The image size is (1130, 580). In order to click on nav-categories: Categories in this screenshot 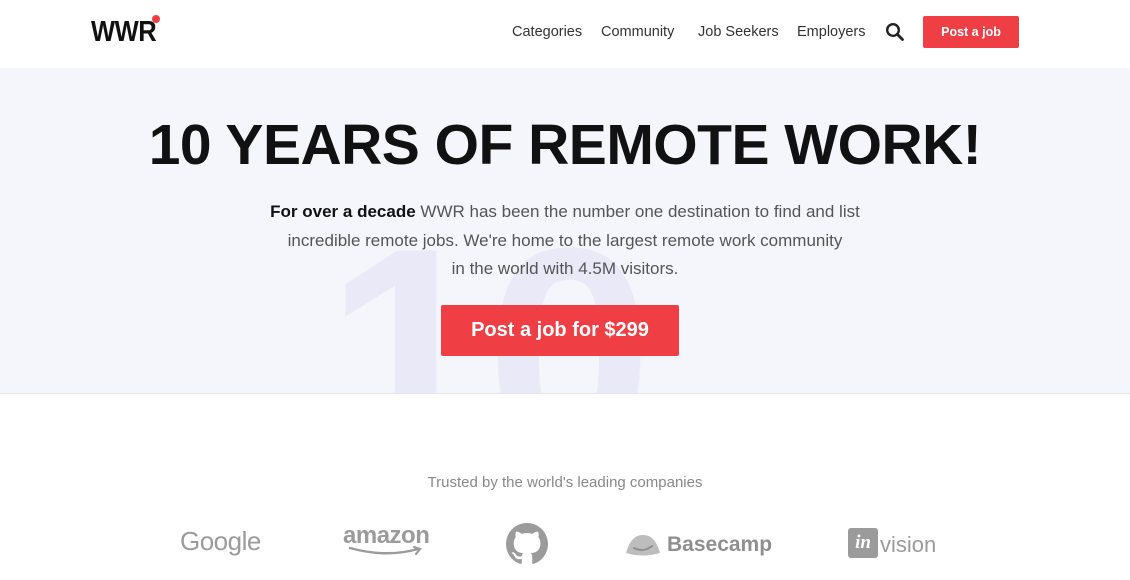, I will do `click(547, 32)`.